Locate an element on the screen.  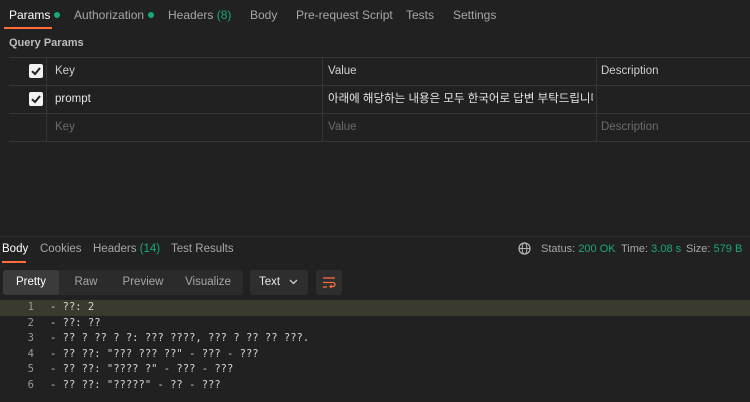
wrap-lines-button is located at coordinates (329, 282).